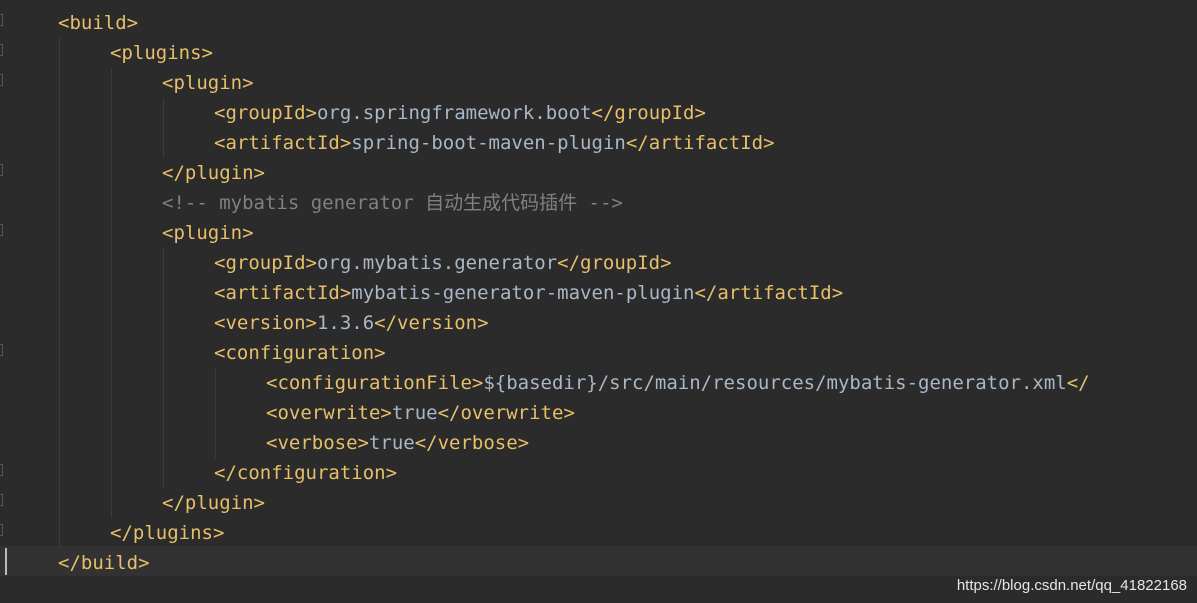 The image size is (1197, 603). Describe the element at coordinates (5, 301) in the screenshot. I see `editor-gutter` at that location.